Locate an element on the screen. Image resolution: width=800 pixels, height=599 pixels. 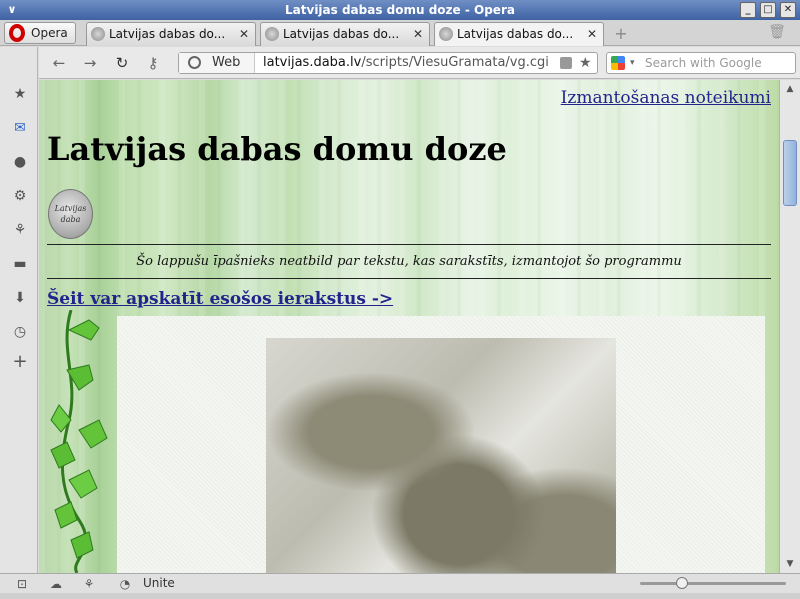
scroll-up-icon: ▲ is located at coordinates (790, 89).